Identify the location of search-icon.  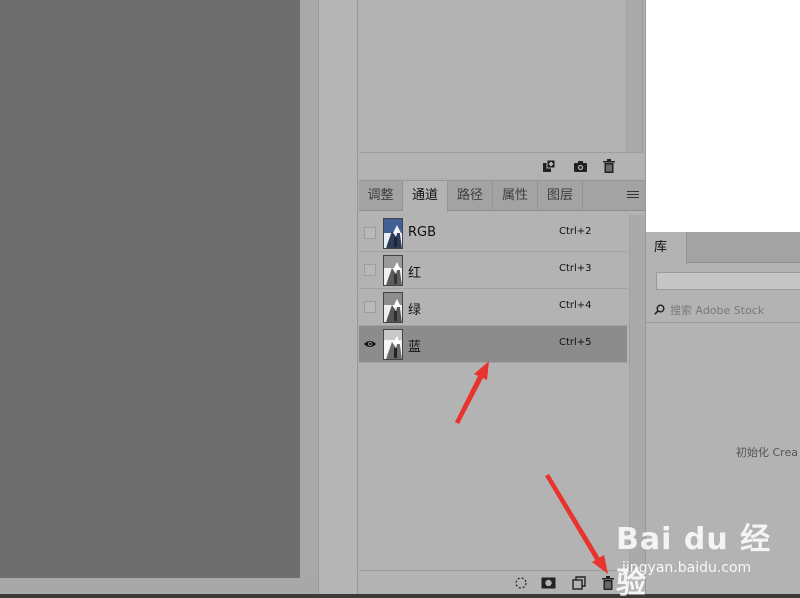
(659, 309).